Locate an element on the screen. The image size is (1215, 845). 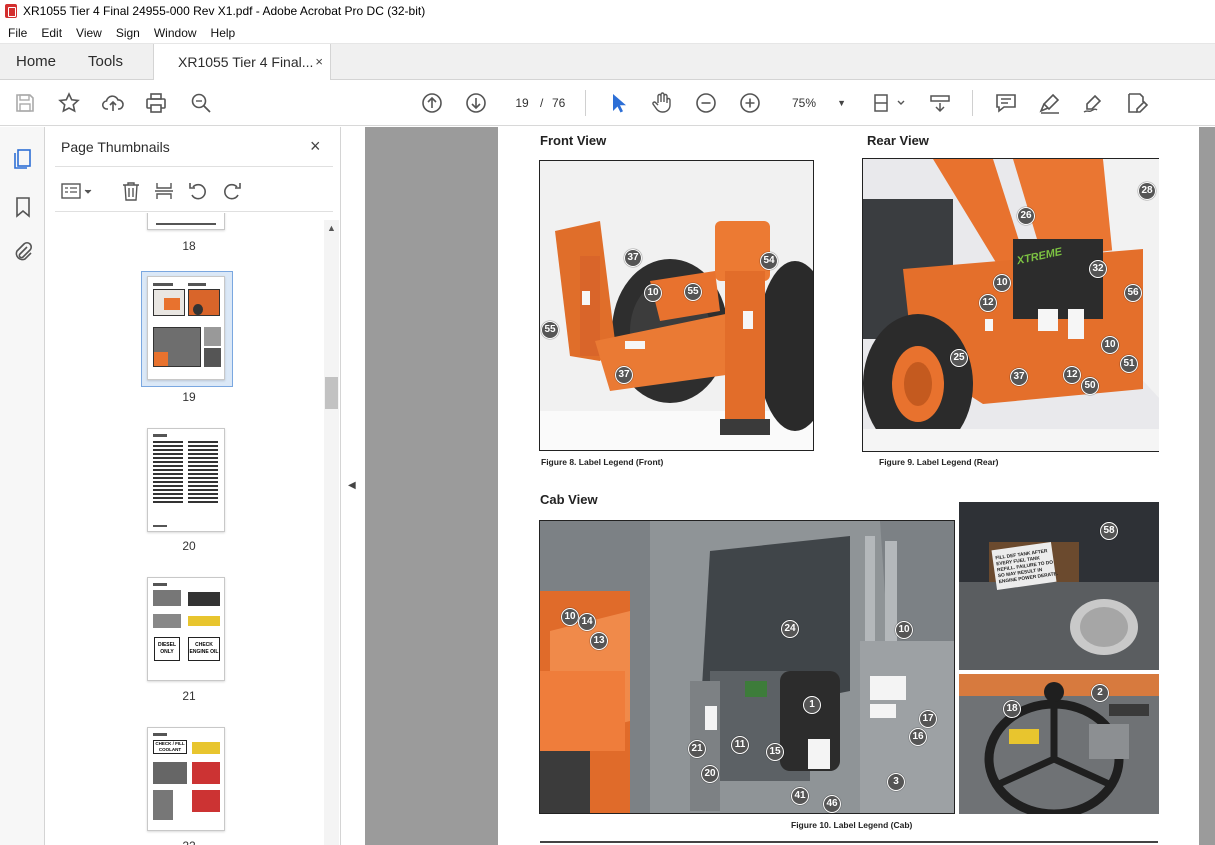
callout-badge: 41 is located at coordinates (800, 796).